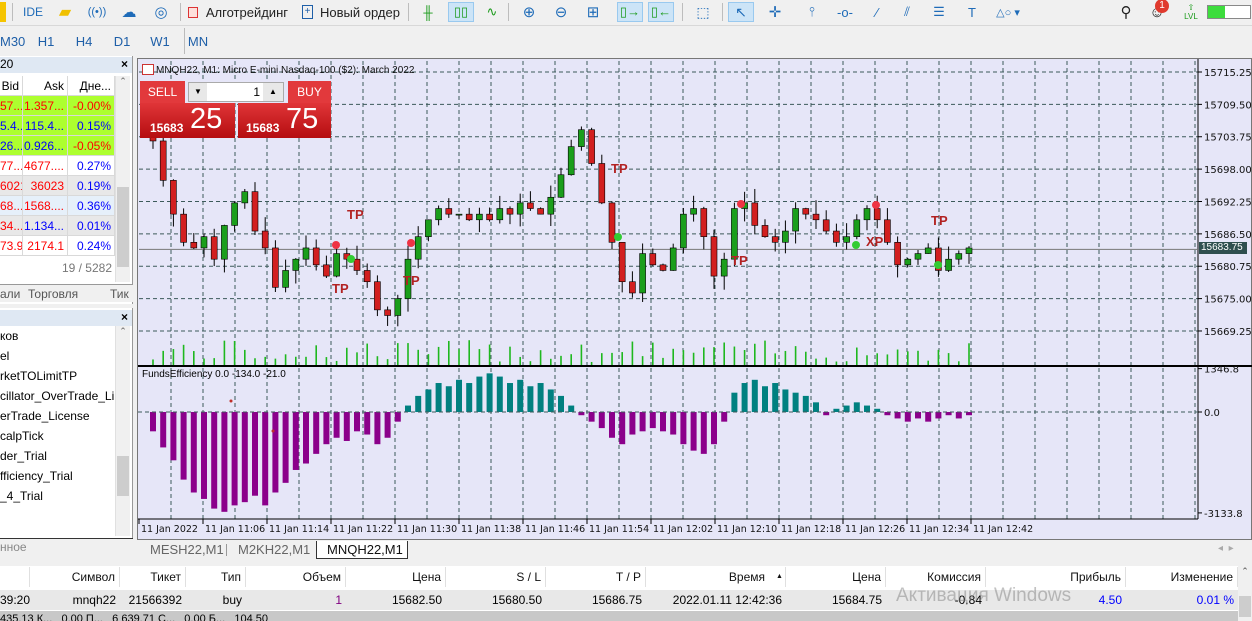 The height and width of the screenshot is (621, 1252). I want to click on volume-value: 1, so click(256, 92).